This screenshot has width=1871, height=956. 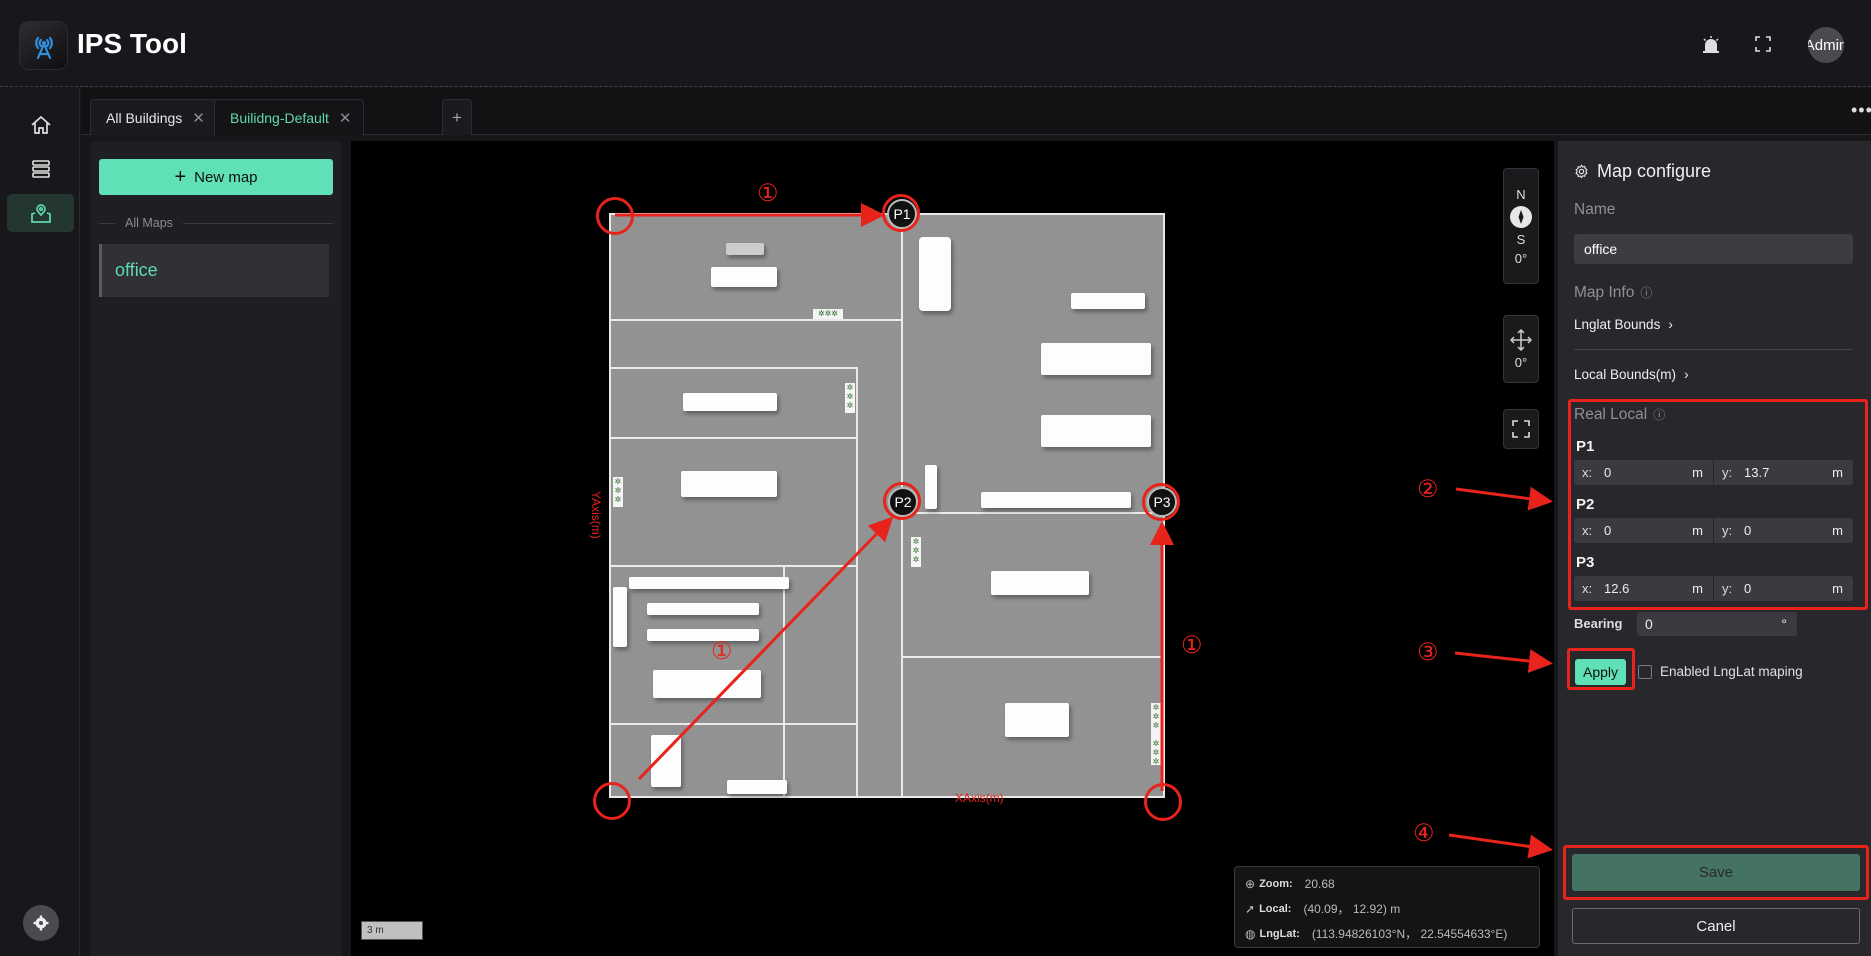 I want to click on local-bounds-label: Local Bounds(m), so click(x=1625, y=374).